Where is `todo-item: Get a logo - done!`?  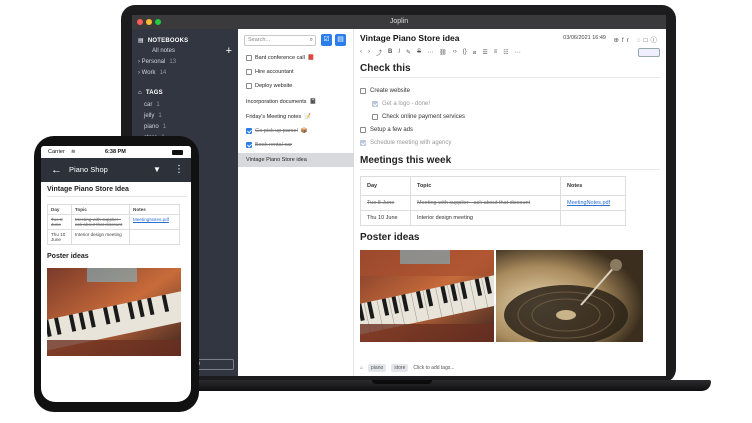 todo-item: Get a logo - done! is located at coordinates (510, 103).